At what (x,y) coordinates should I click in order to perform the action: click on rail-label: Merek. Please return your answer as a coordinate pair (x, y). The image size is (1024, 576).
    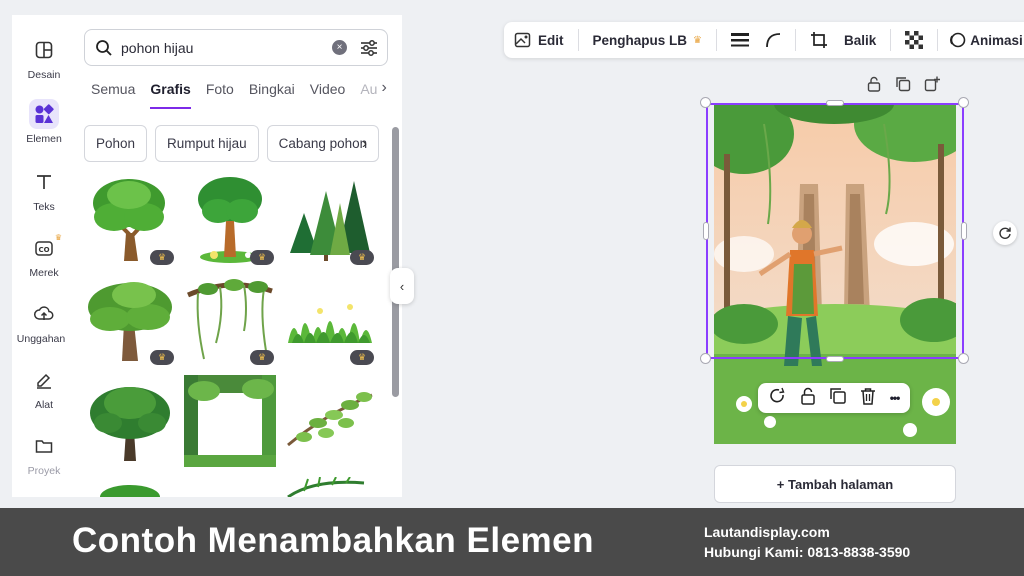
    Looking at the image, I should click on (44, 273).